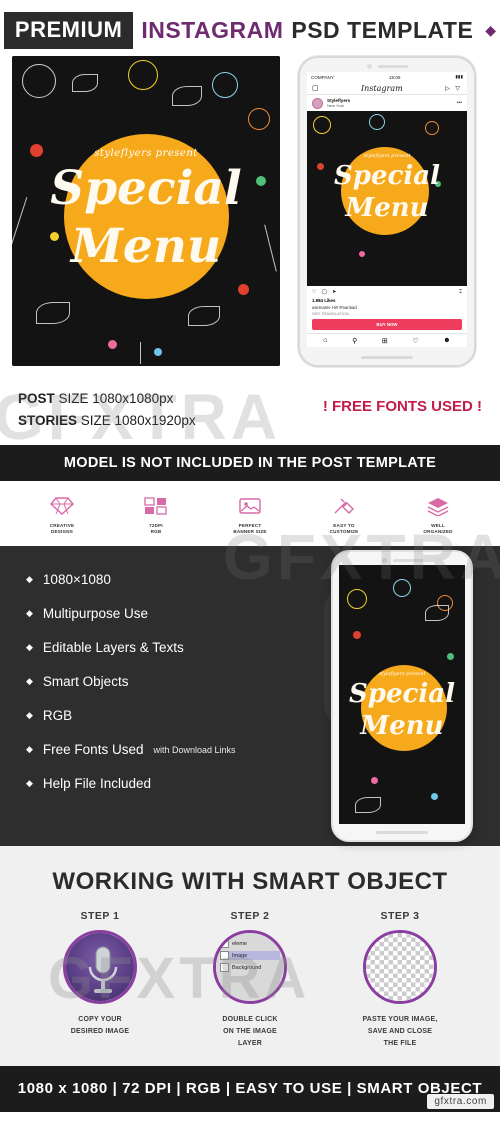 This screenshot has width=500, height=1134. Describe the element at coordinates (250, 916) in the screenshot. I see `step-title: STEP 2` at that location.